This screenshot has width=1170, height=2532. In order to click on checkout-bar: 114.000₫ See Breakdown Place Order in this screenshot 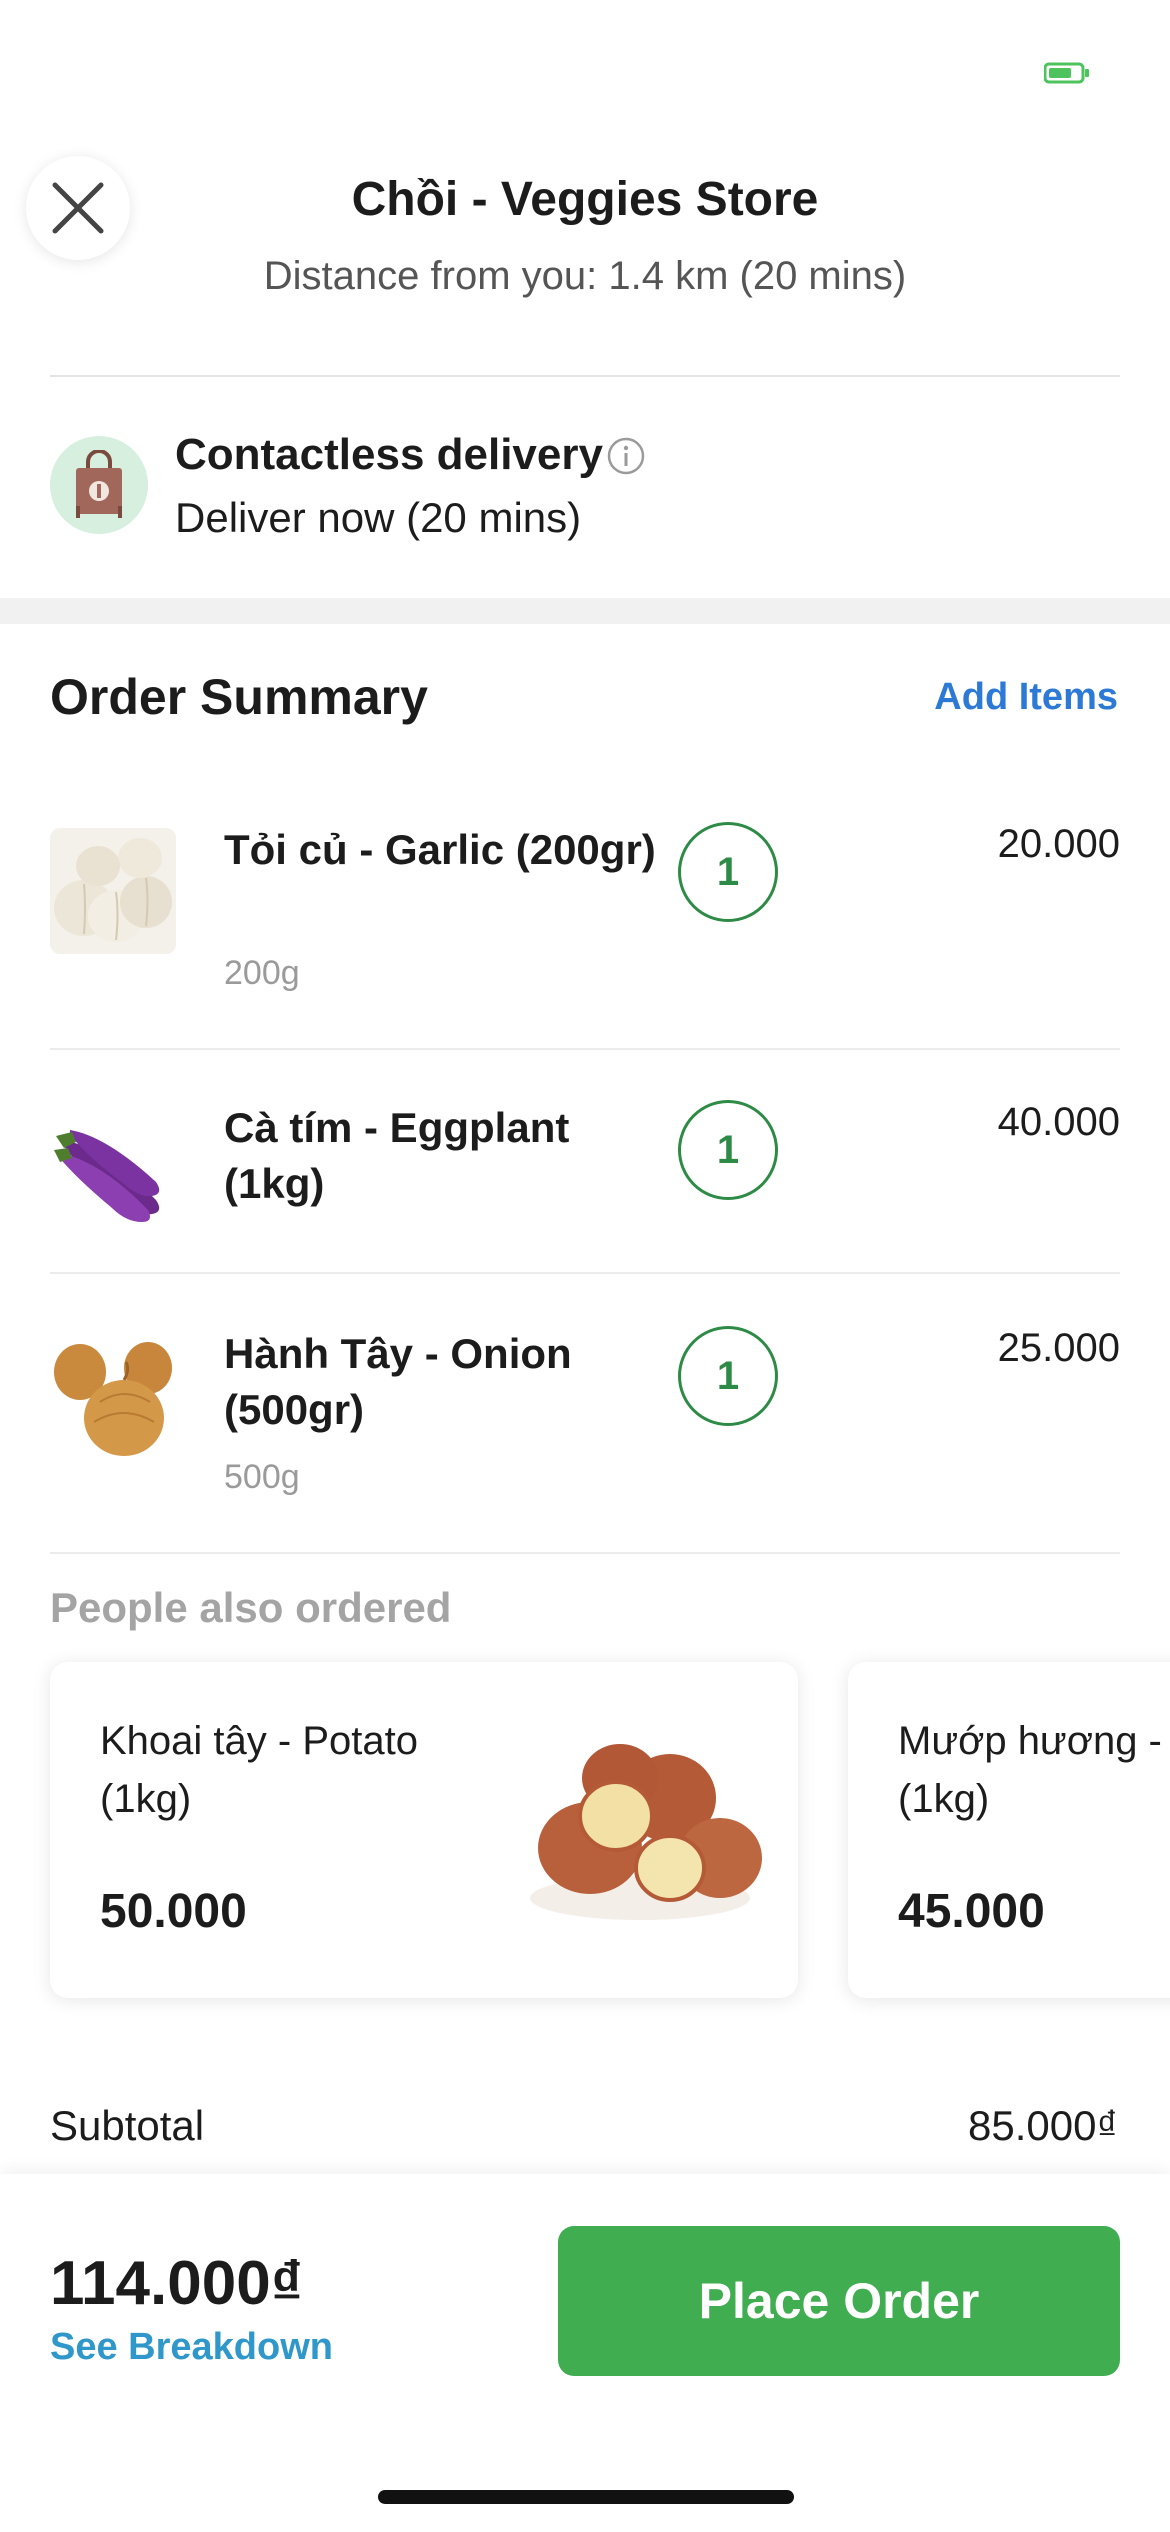, I will do `click(585, 2353)`.